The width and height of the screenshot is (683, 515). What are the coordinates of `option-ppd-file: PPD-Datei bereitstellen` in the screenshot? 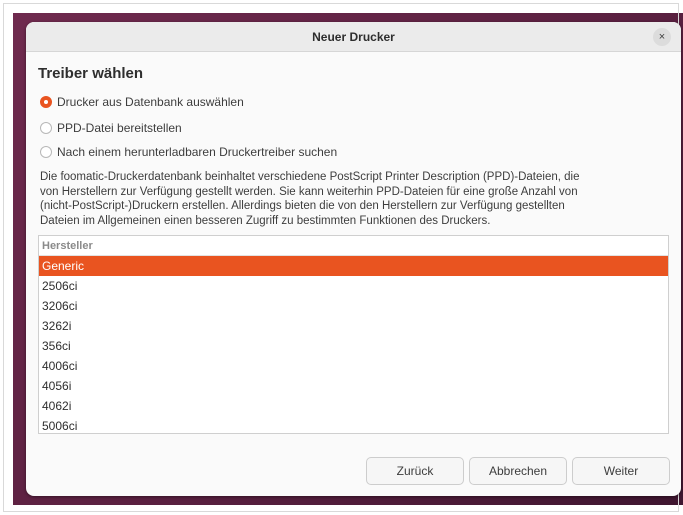 It's located at (111, 128).